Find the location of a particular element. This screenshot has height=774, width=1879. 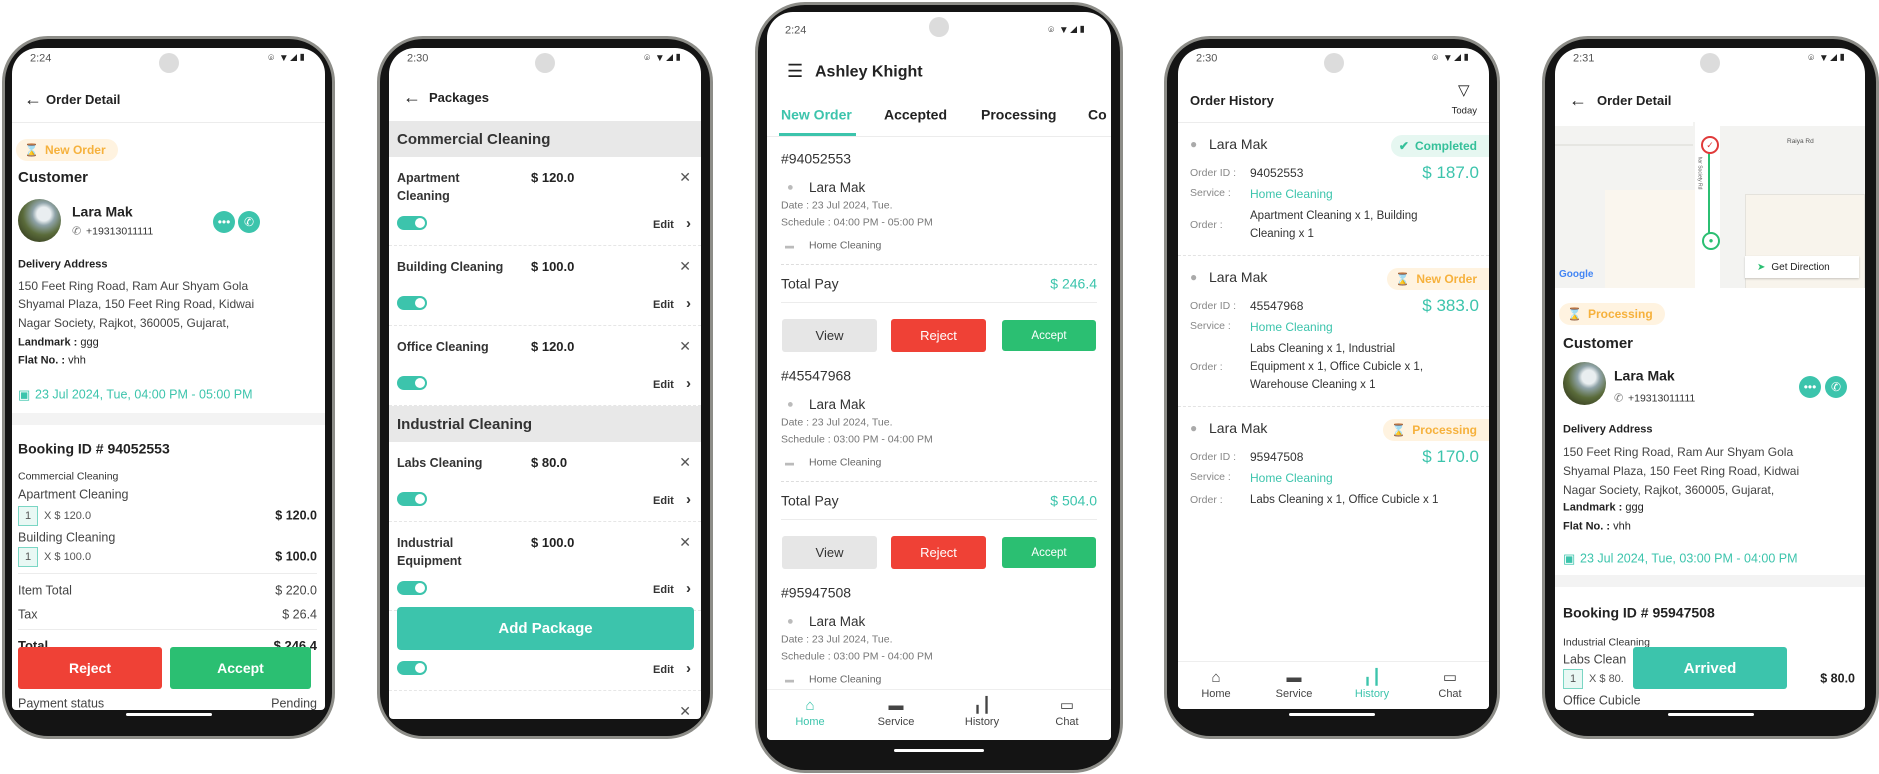

package-price: $ 120.0 is located at coordinates (553, 177).